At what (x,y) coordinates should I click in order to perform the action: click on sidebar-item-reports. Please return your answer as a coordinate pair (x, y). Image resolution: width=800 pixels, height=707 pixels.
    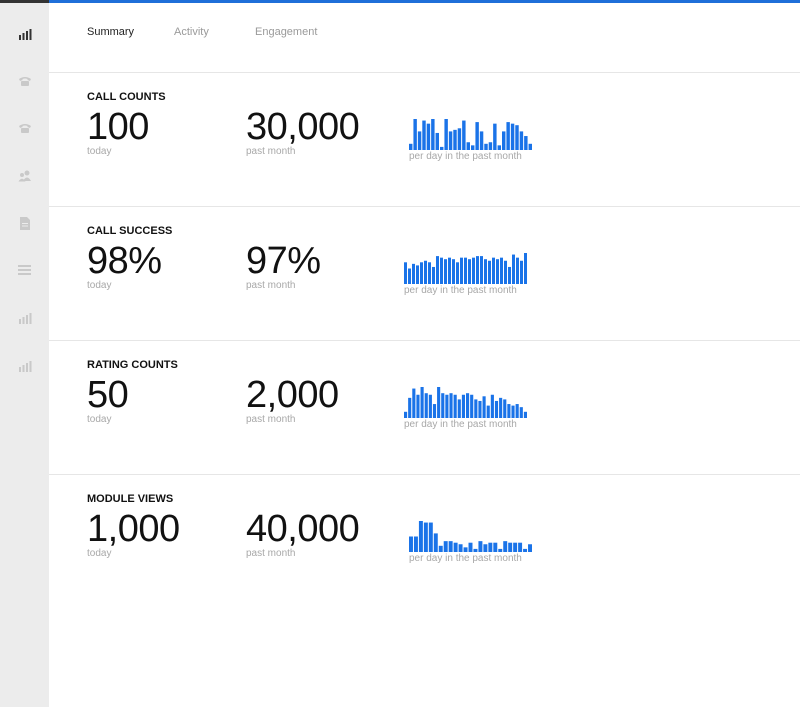
    Looking at the image, I should click on (24, 318).